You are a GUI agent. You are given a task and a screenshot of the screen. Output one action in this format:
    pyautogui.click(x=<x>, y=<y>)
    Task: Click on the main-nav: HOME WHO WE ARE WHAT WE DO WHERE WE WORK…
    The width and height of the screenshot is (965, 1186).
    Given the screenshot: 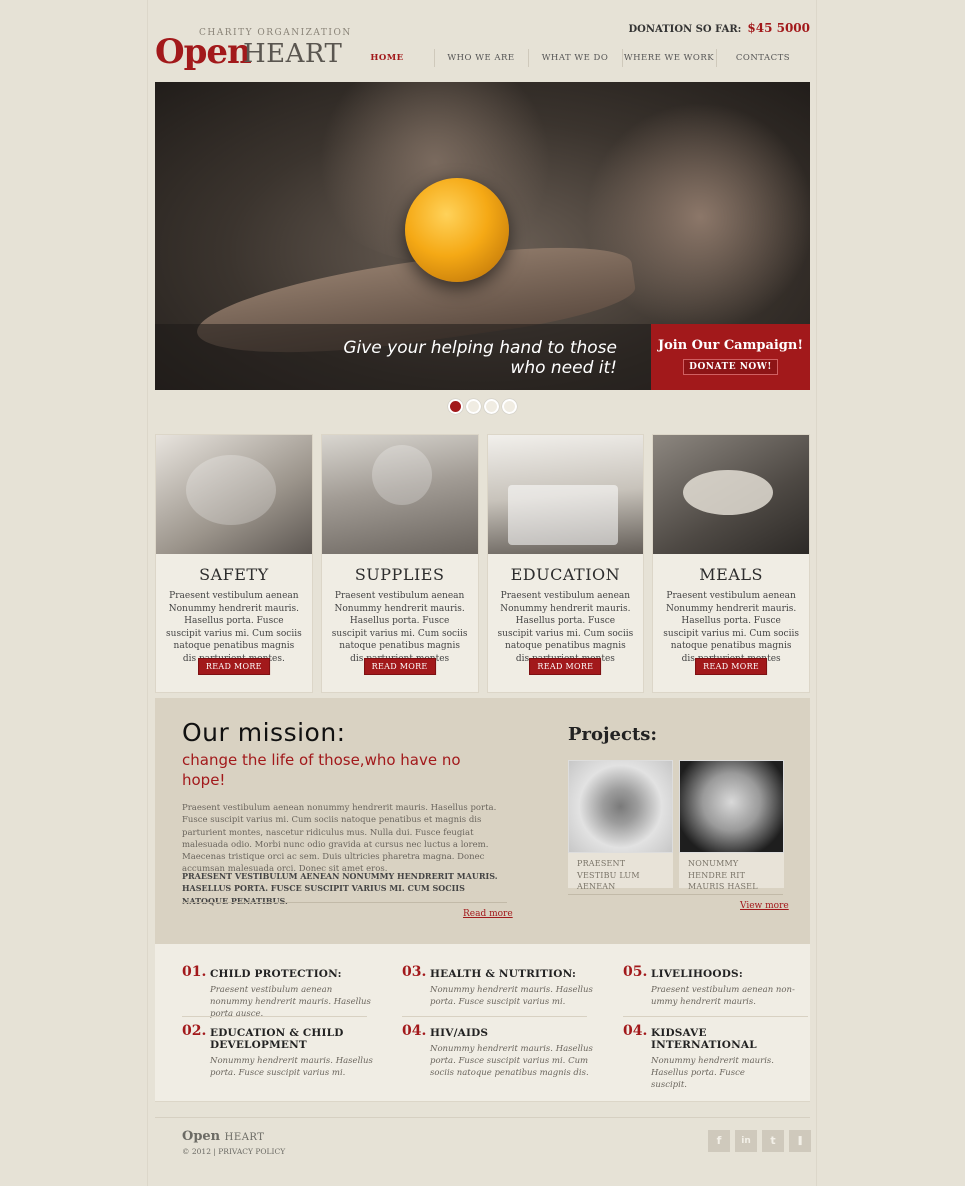 What is the action you would take?
    pyautogui.click(x=575, y=58)
    